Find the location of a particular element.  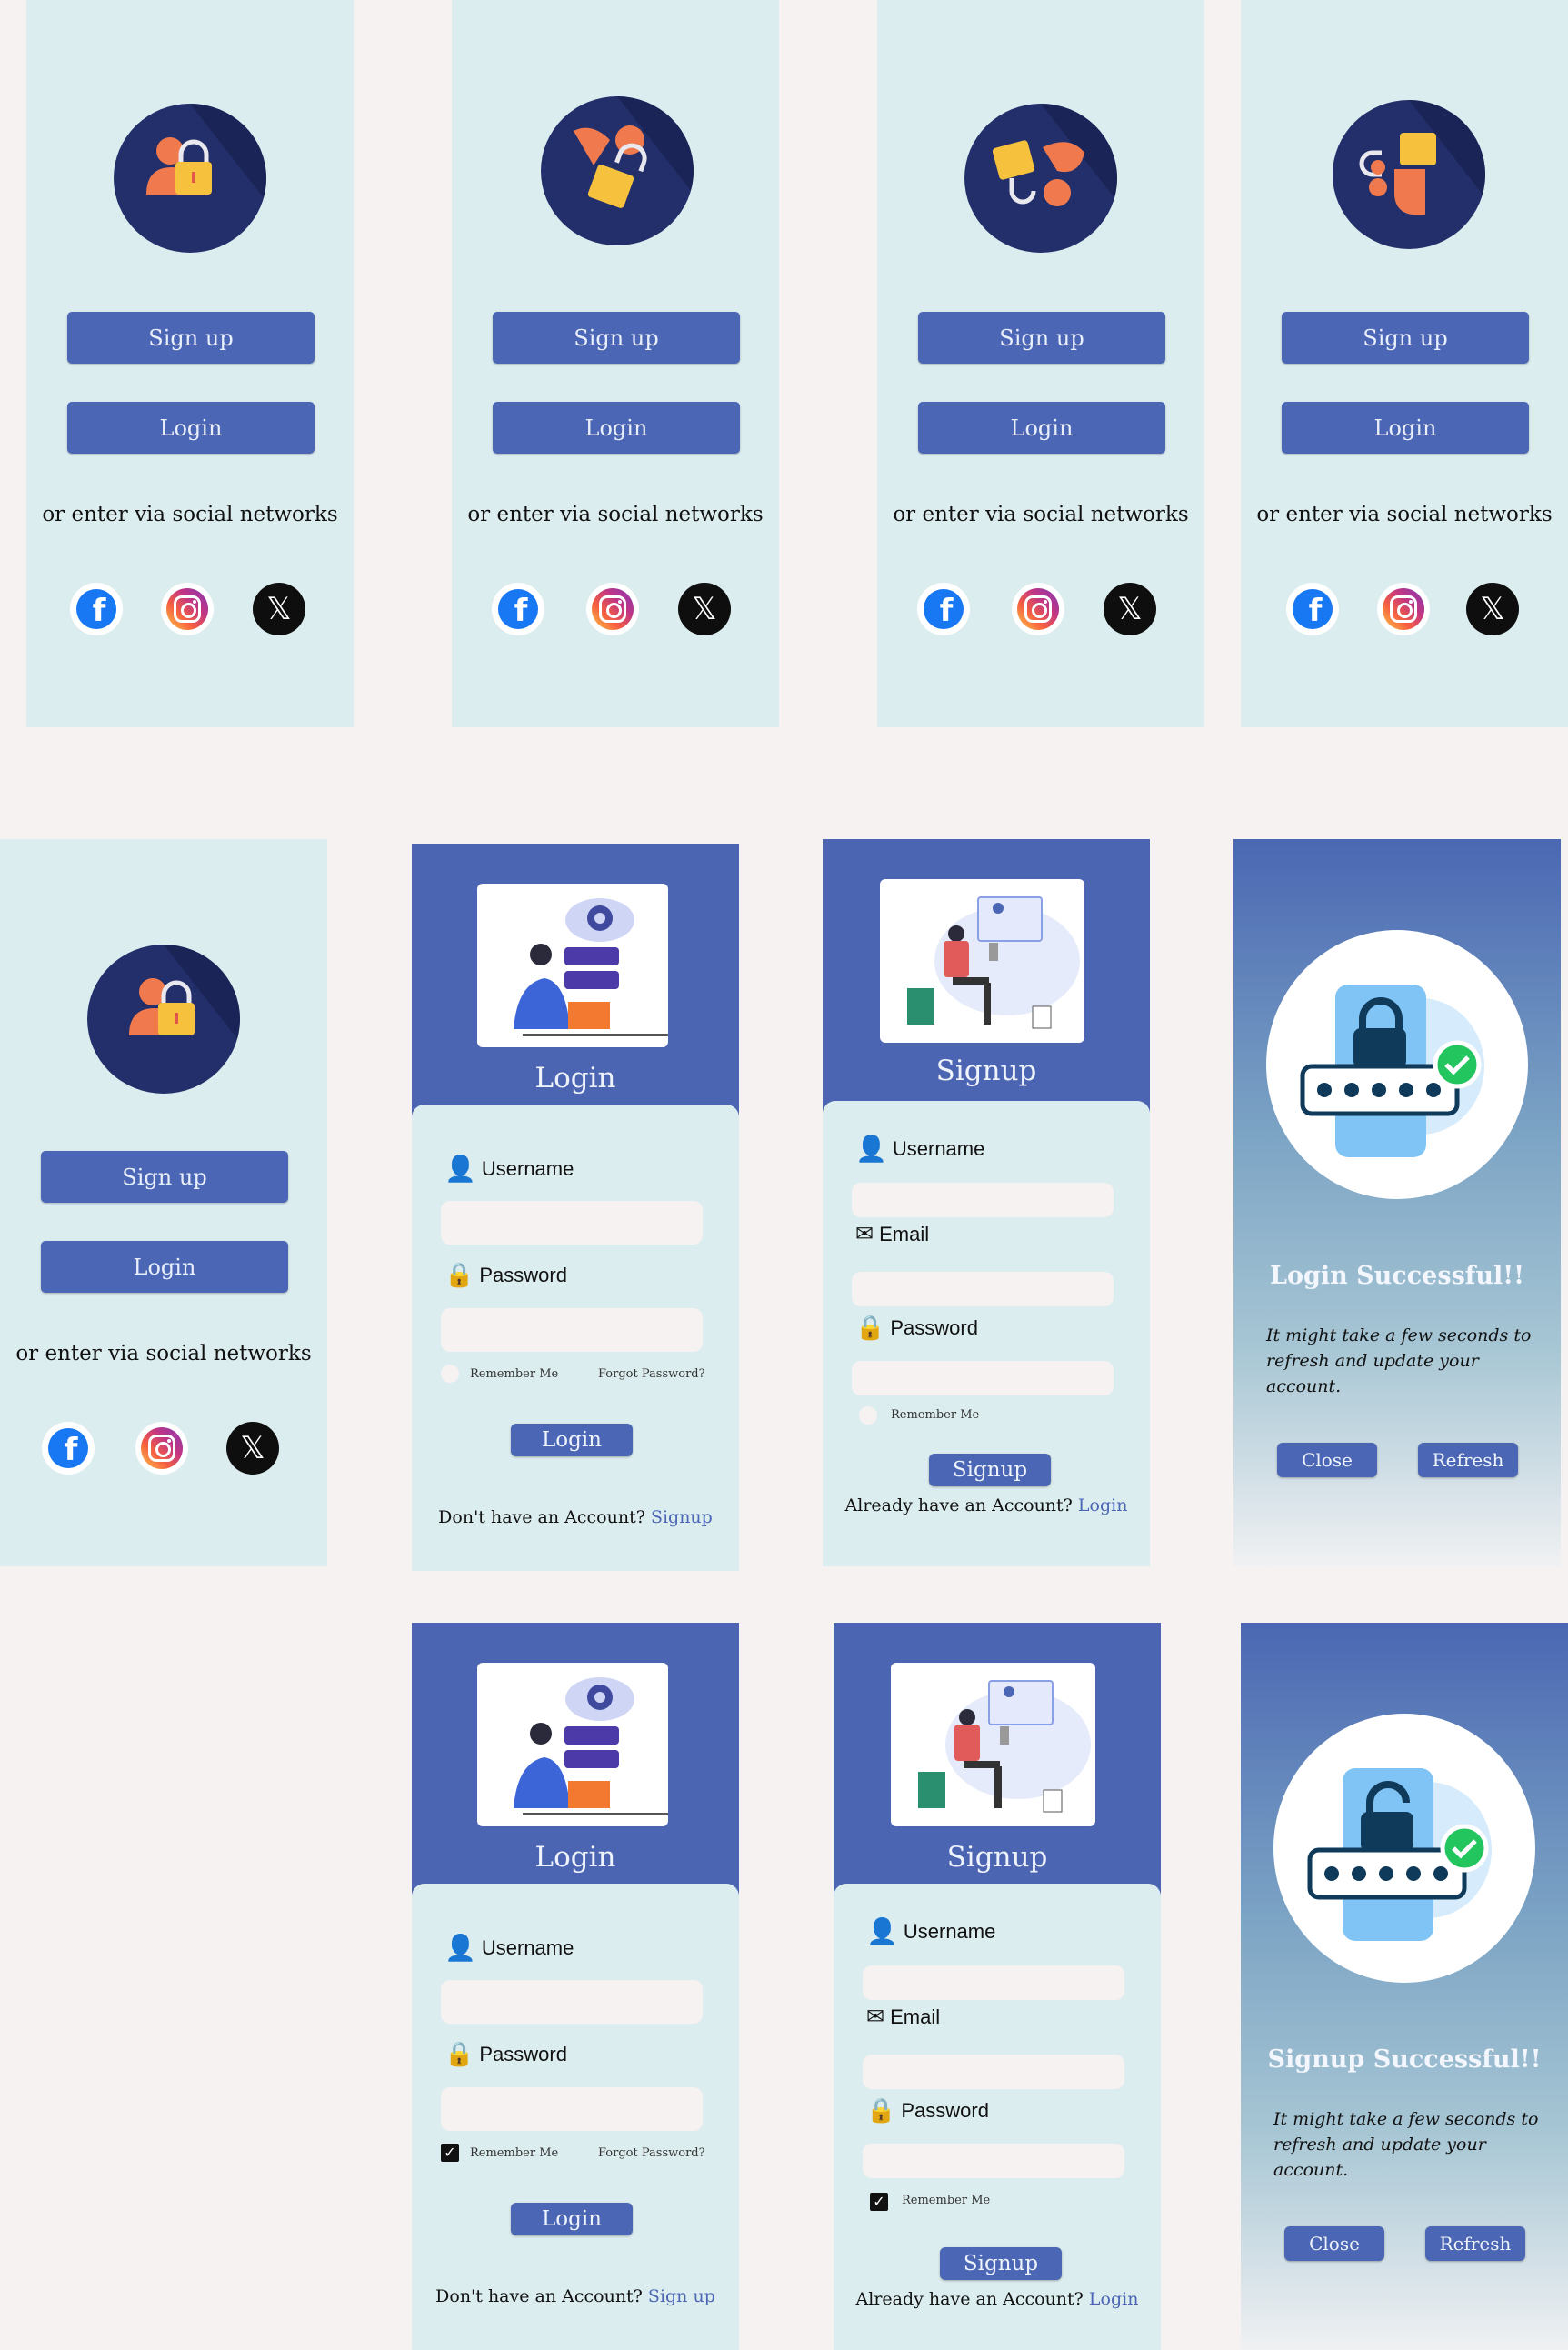

login-prompt: Already have an Account? Login is located at coordinates (998, 2299).